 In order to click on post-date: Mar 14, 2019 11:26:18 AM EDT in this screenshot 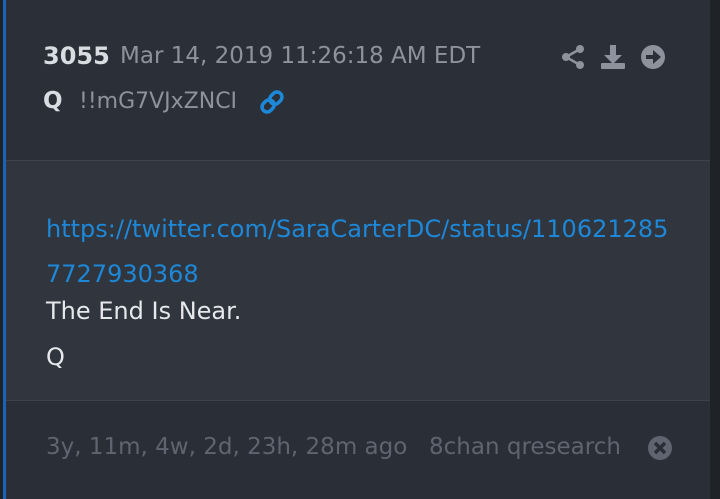, I will do `click(300, 56)`.